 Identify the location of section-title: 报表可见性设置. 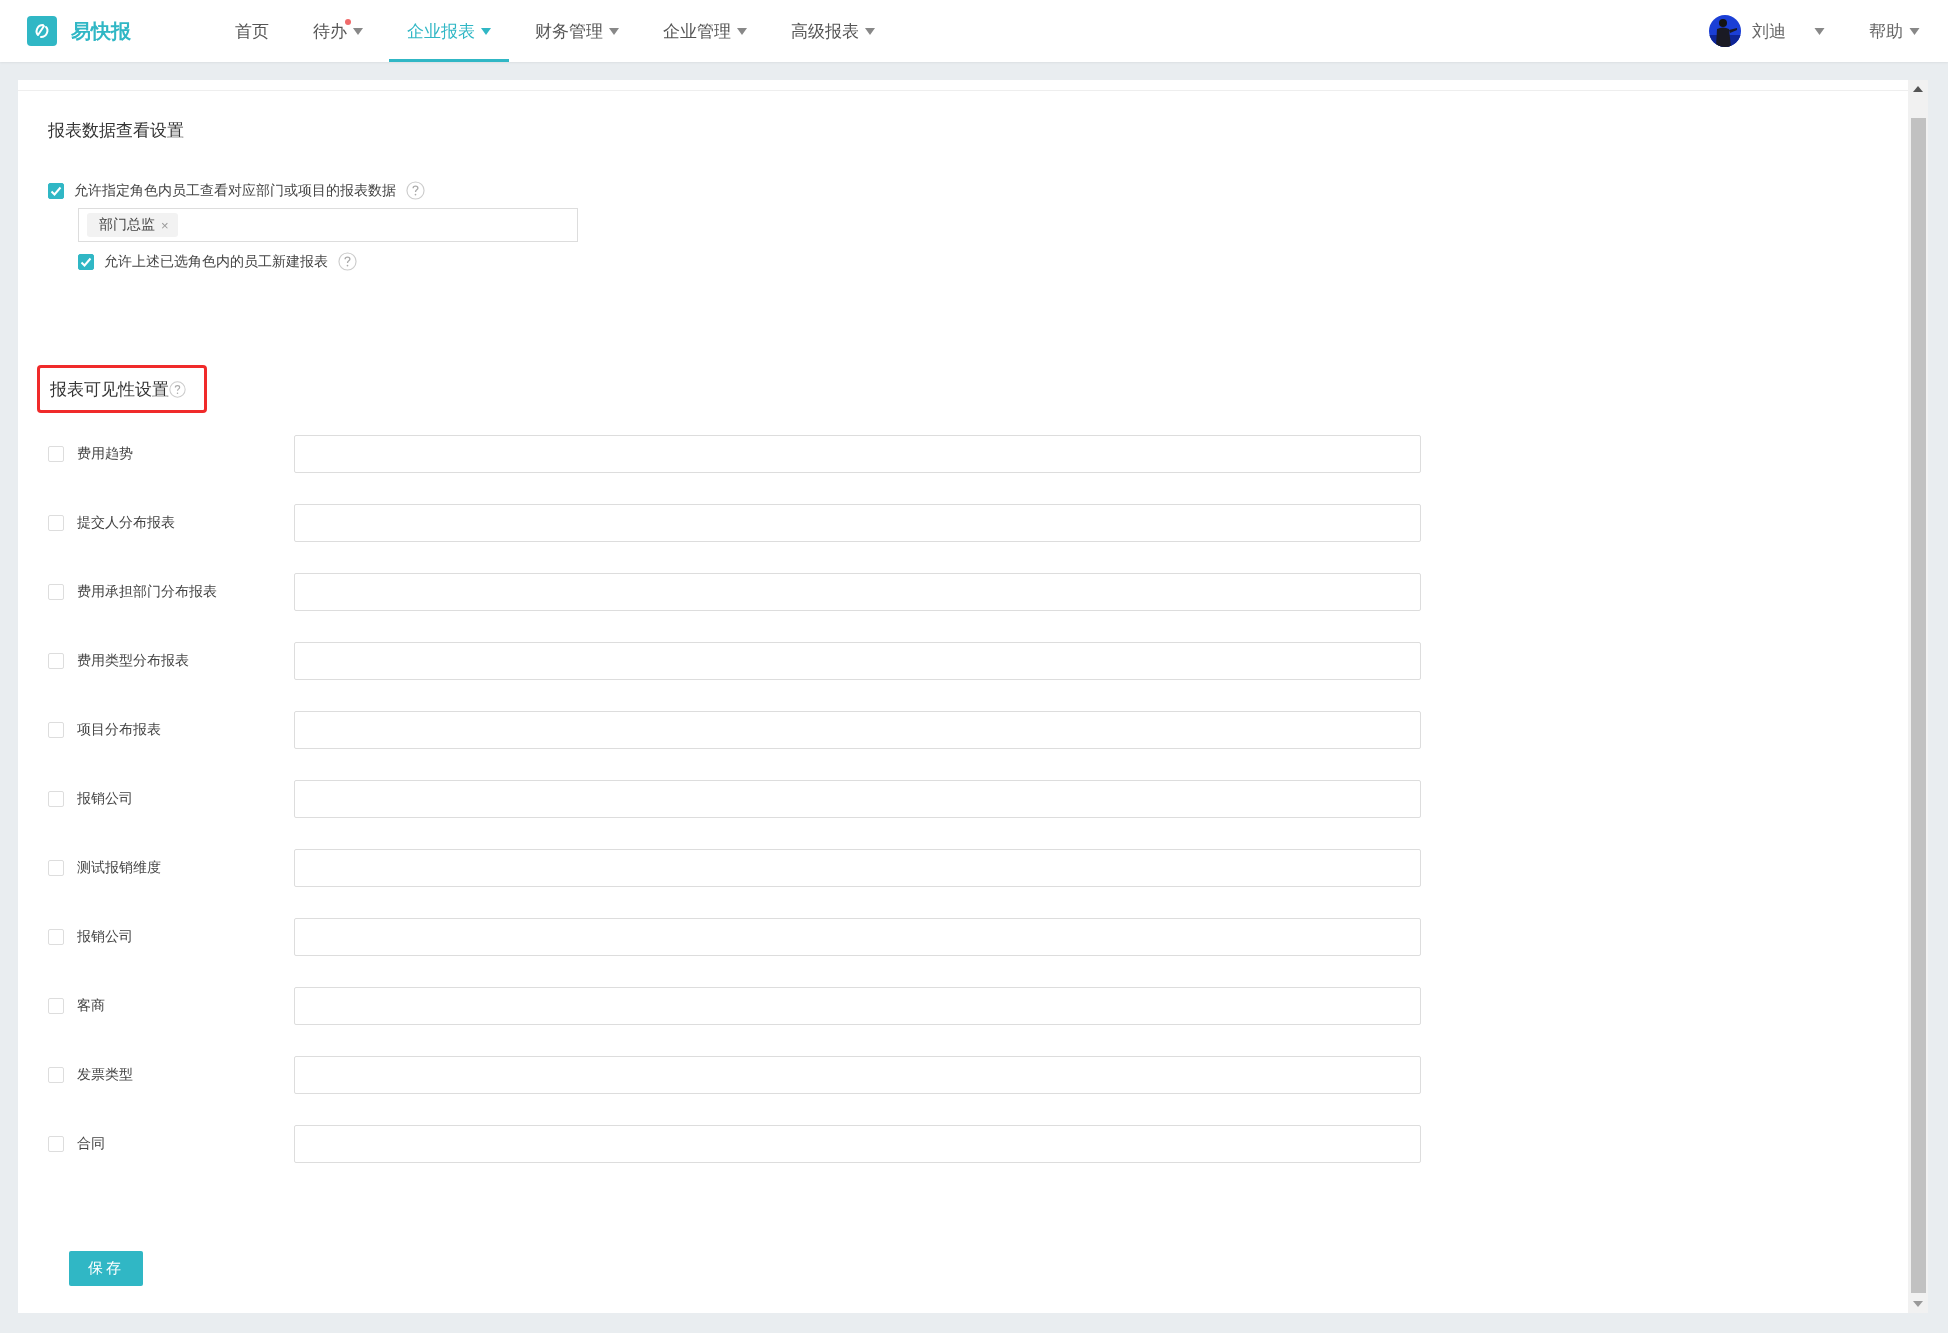
(109, 390).